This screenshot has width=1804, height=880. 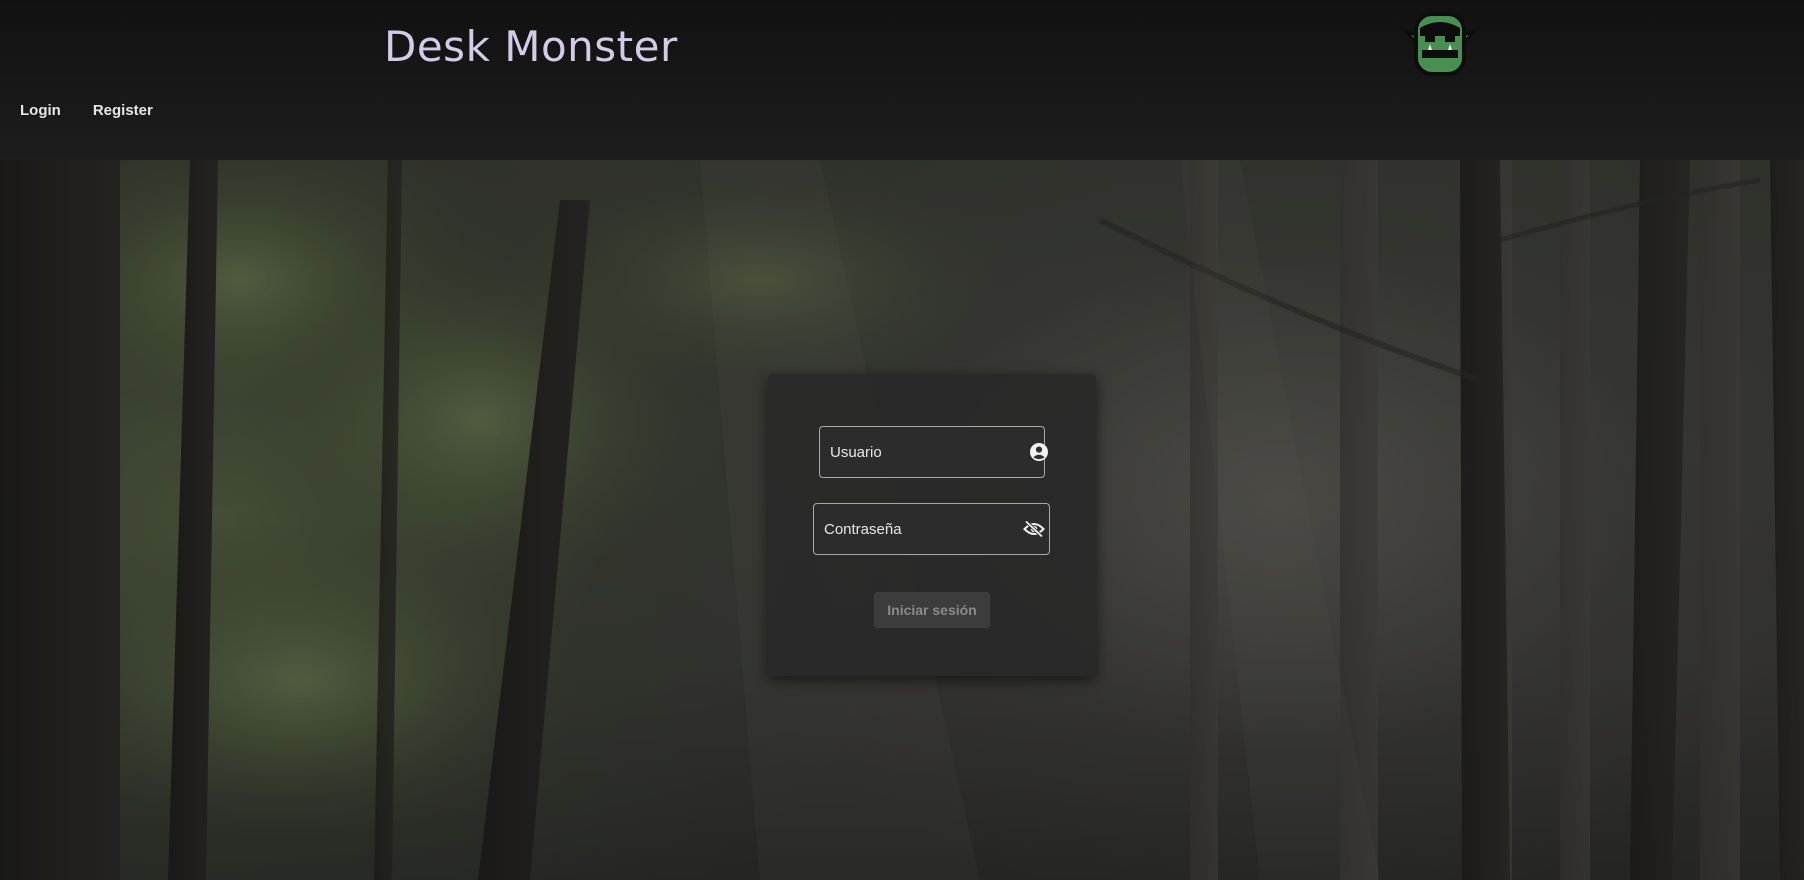 I want to click on nav-login-link: Login, so click(x=40, y=110).